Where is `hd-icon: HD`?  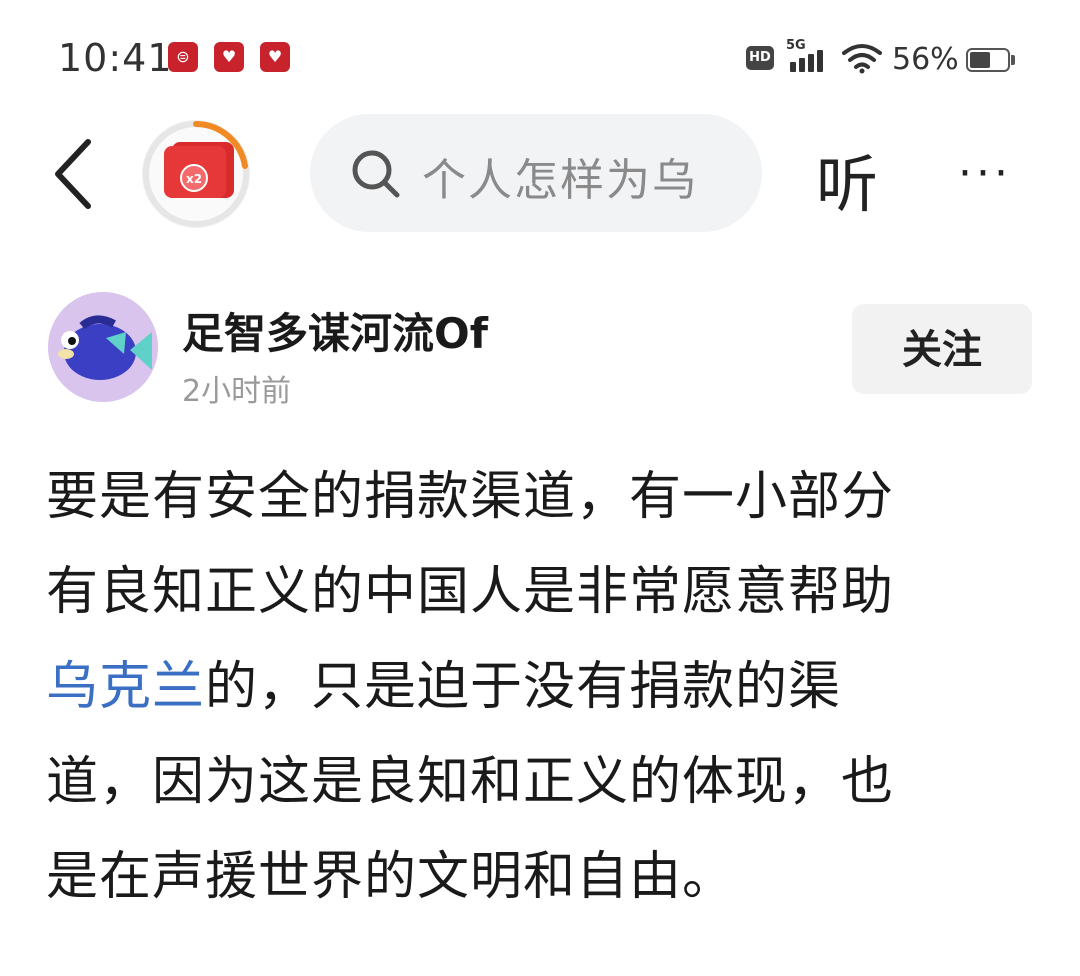 hd-icon: HD is located at coordinates (760, 58).